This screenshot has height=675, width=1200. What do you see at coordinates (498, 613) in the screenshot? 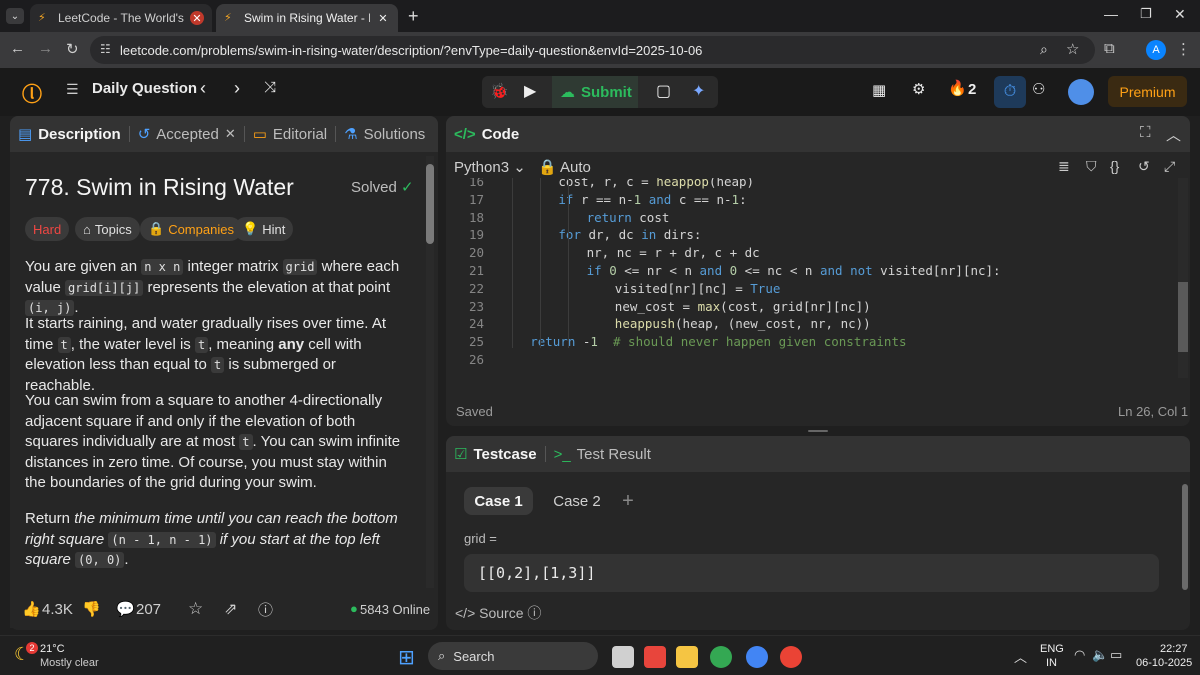
I see `source-link: </> Source ⓘ` at bounding box center [498, 613].